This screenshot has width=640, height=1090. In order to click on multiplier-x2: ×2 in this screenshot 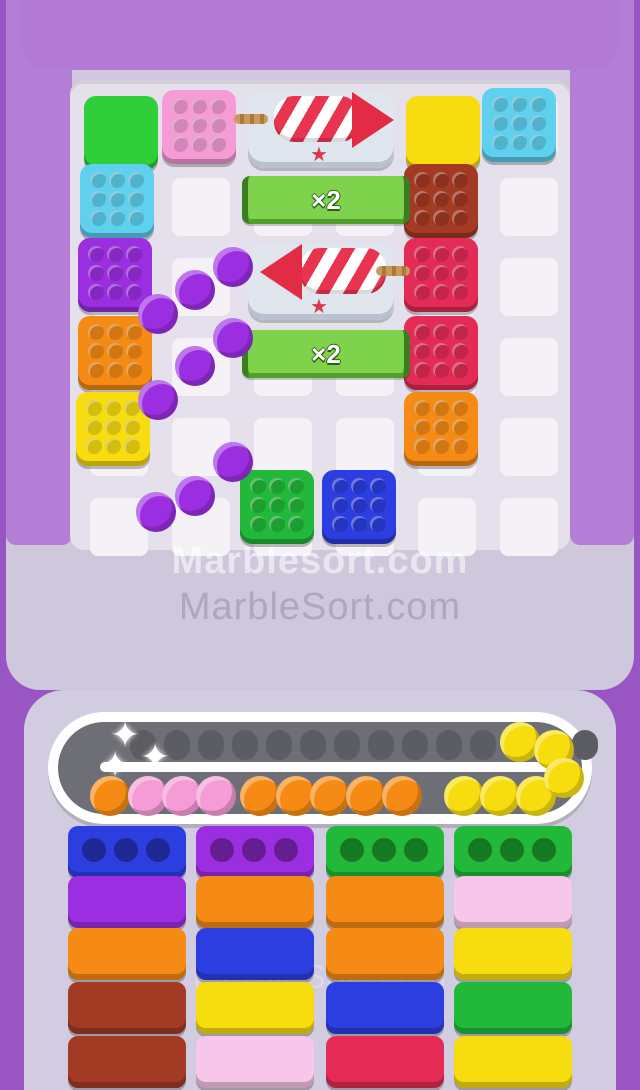, I will do `click(326, 200)`.